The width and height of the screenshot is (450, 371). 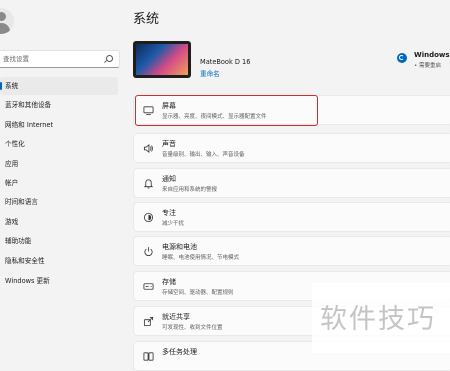 What do you see at coordinates (169, 282) in the screenshot?
I see `card-storage-title: 存储` at bounding box center [169, 282].